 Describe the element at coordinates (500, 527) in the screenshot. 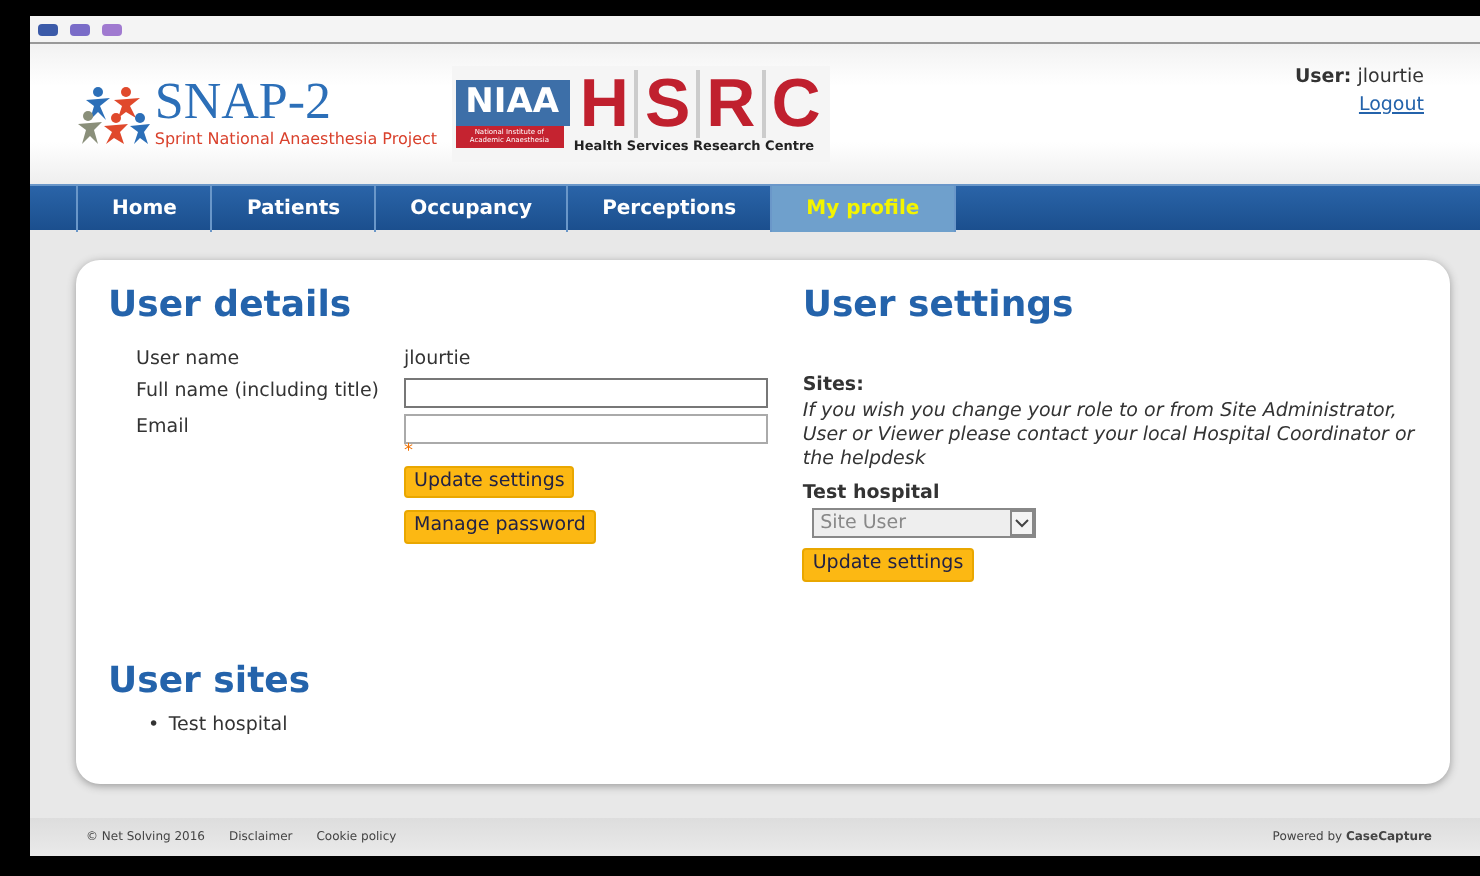

I see `action-button: Manage password` at that location.